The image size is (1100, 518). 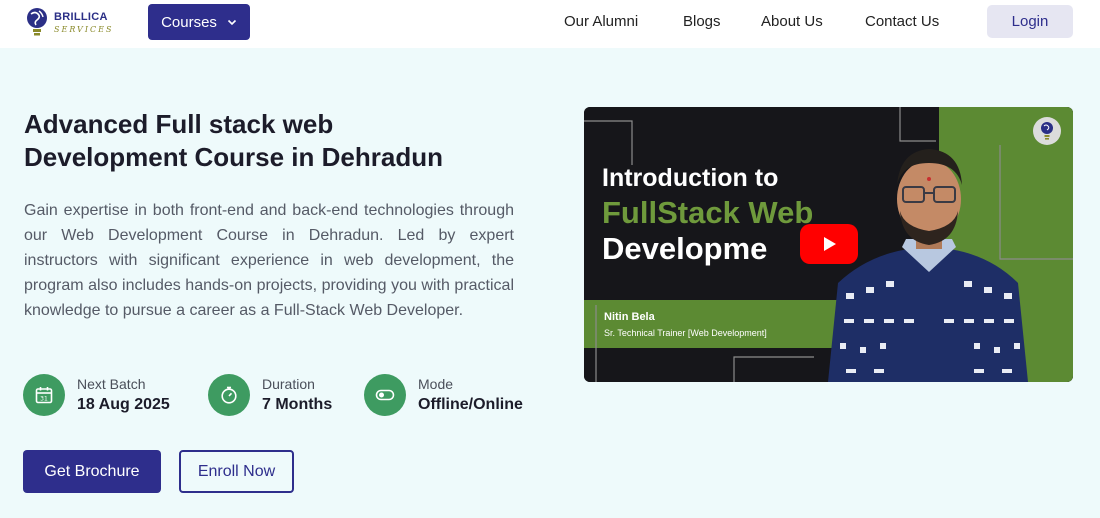 I want to click on stat-next-batch: 31 Next Batch 18 Aug 2025, so click(x=96, y=395).